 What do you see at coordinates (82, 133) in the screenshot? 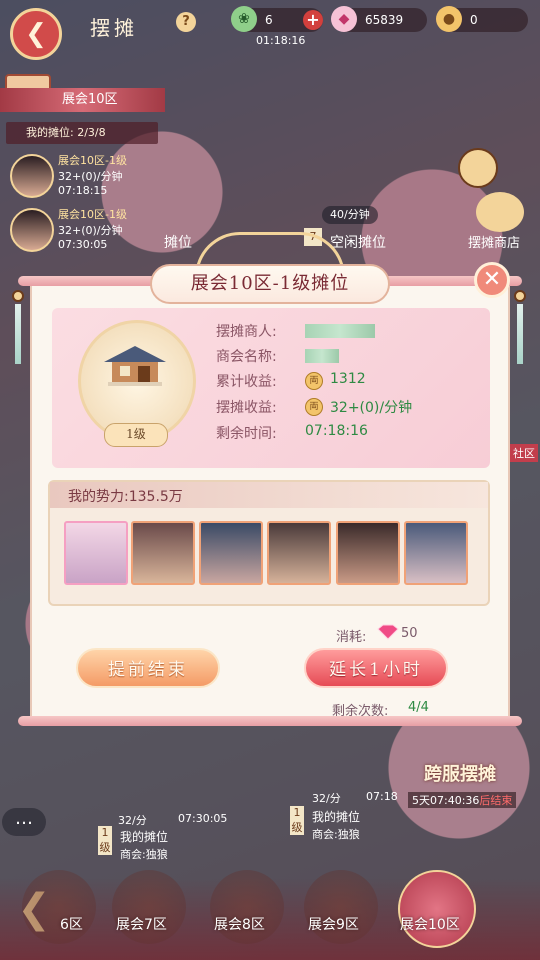
I see `my-stalls-header: 我的摊位: 2/3/8` at bounding box center [82, 133].